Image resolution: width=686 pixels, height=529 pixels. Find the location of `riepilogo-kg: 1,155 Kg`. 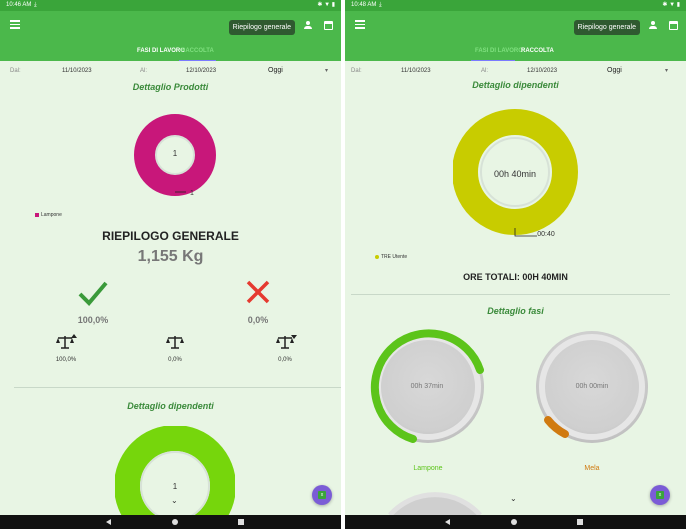

riepilogo-kg: 1,155 Kg is located at coordinates (170, 256).